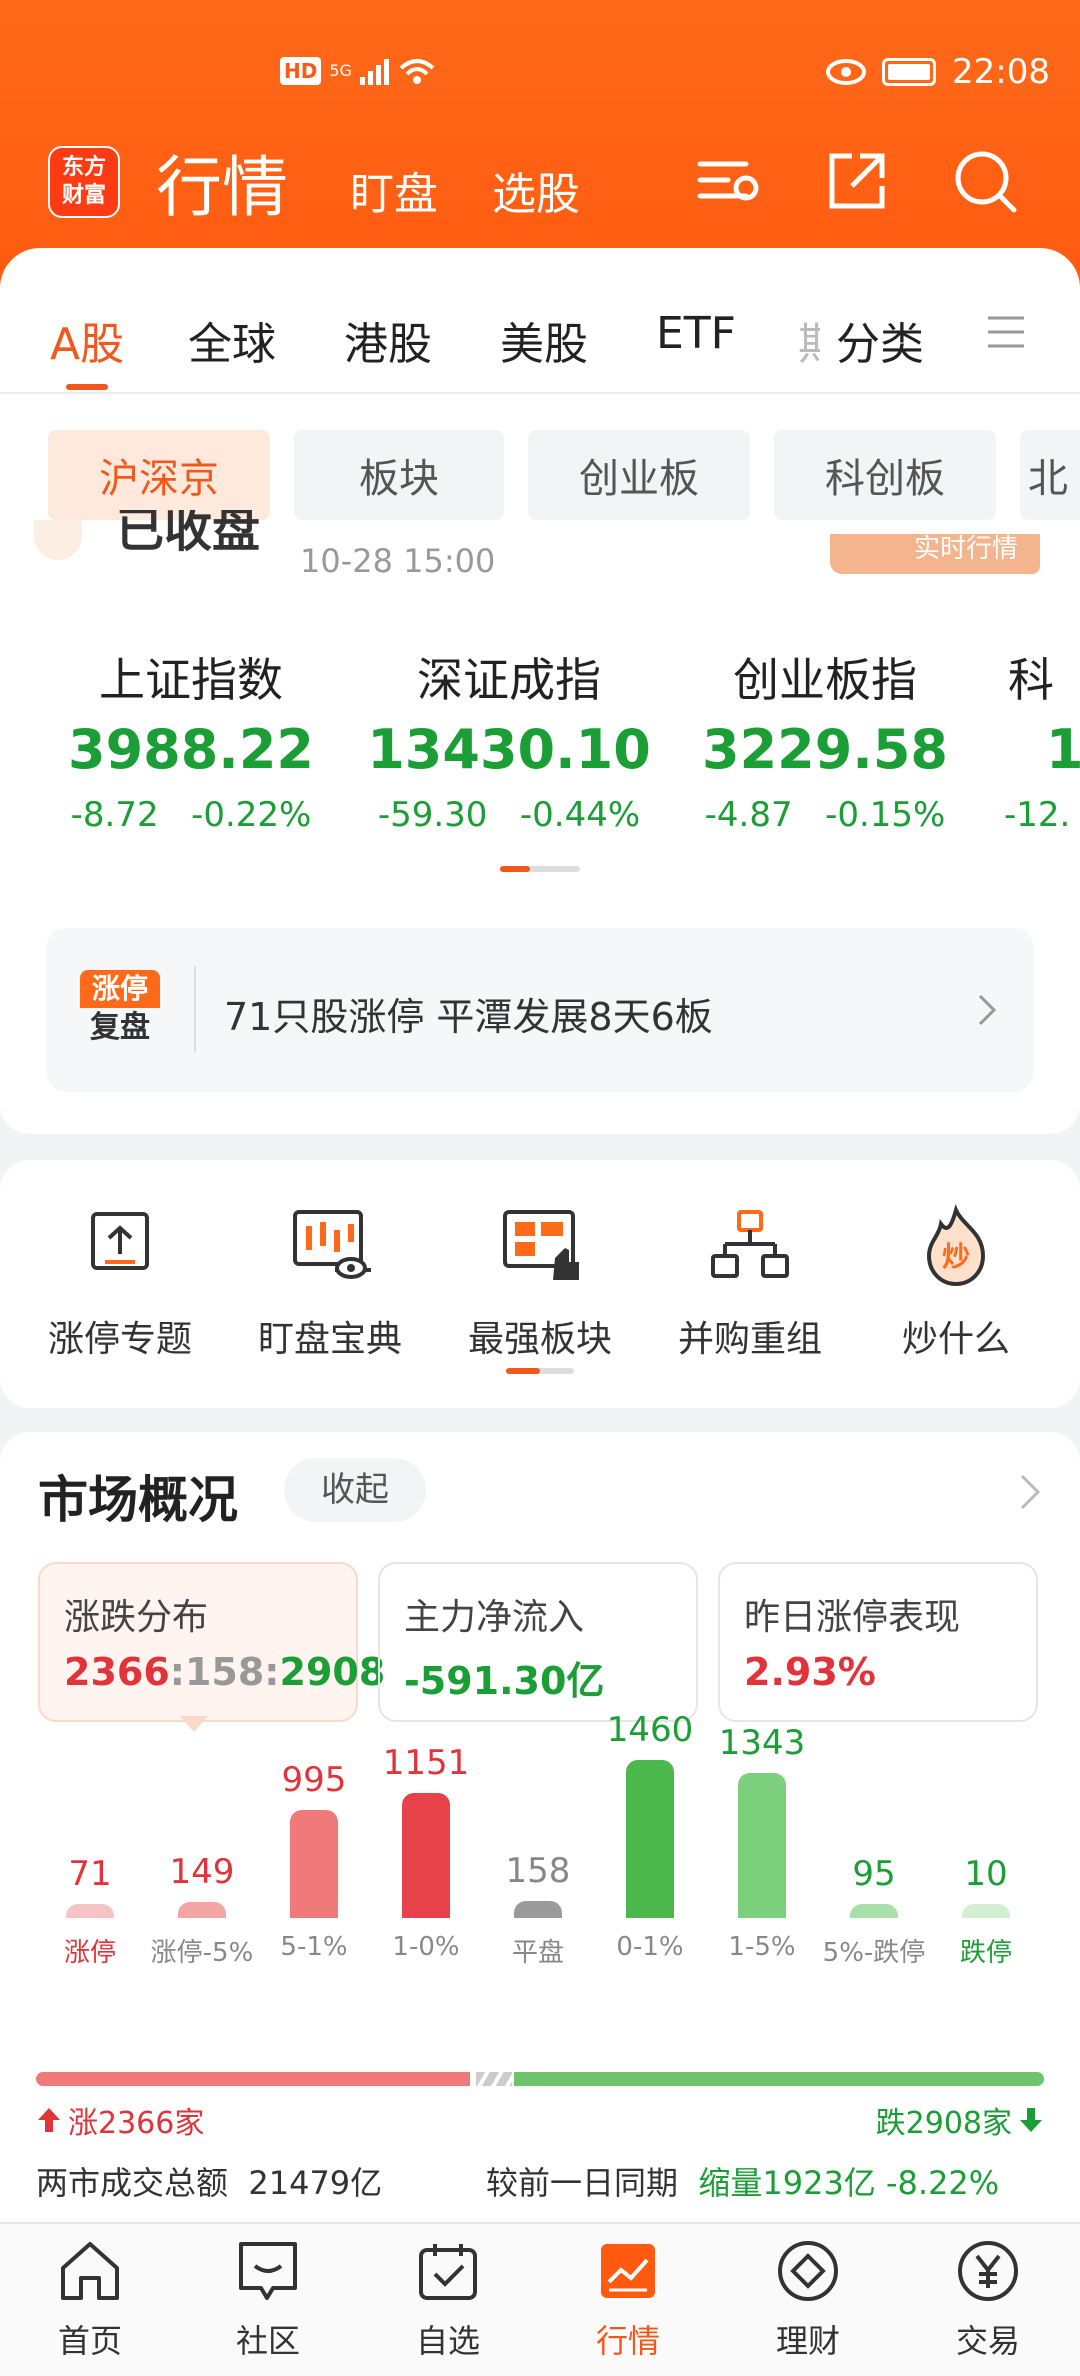  Describe the element at coordinates (749, 1339) in the screenshot. I see `quick-label: 并购重组` at that location.